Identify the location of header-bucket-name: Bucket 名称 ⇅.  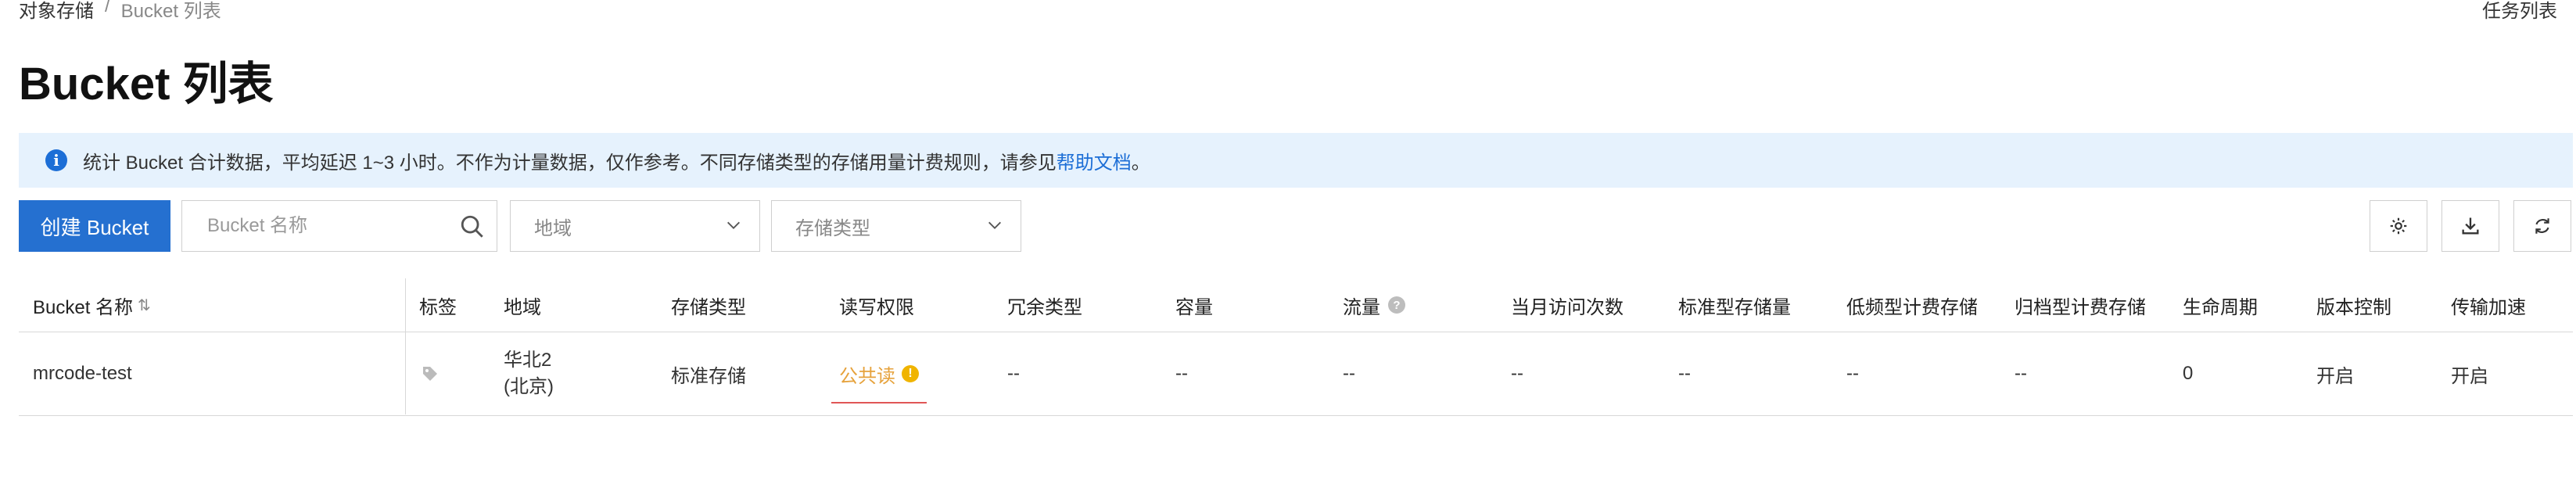
(92, 305).